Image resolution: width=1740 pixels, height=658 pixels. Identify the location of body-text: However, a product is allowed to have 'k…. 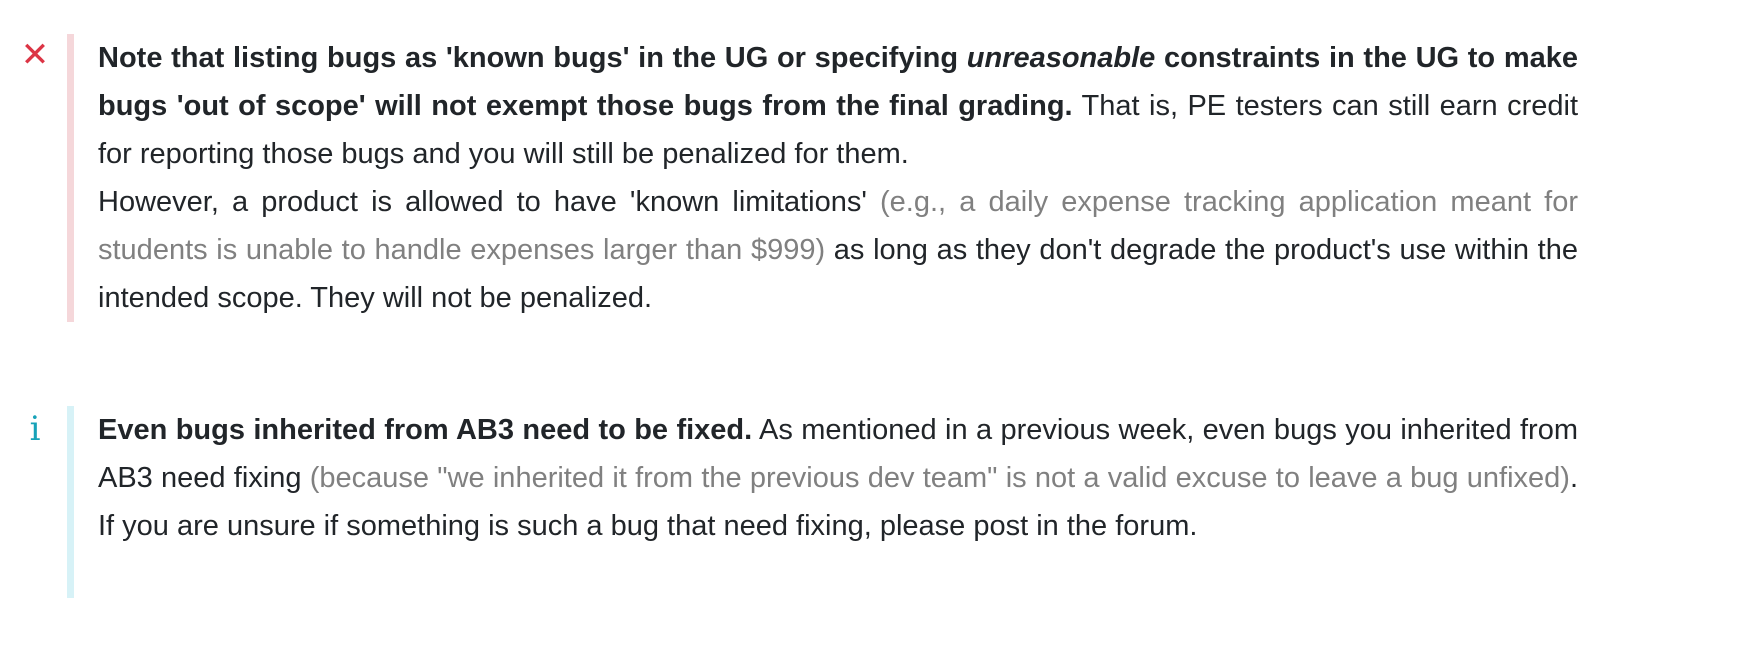
(489, 202).